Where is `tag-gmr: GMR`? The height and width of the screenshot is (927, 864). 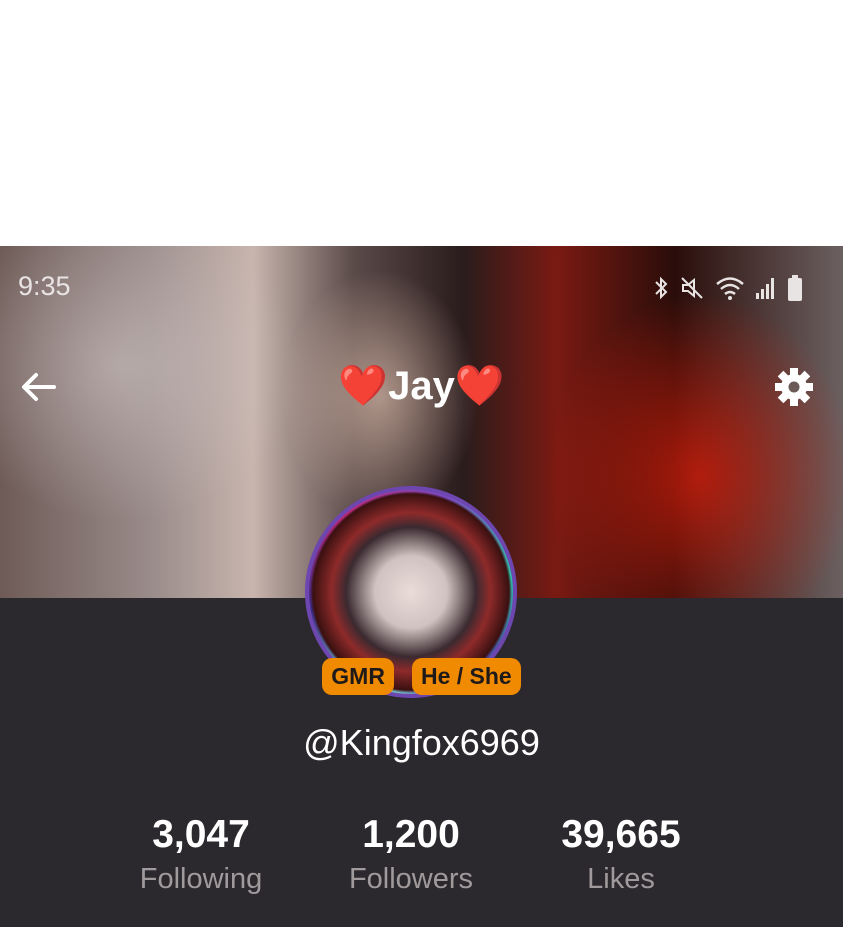
tag-gmr: GMR is located at coordinates (358, 676).